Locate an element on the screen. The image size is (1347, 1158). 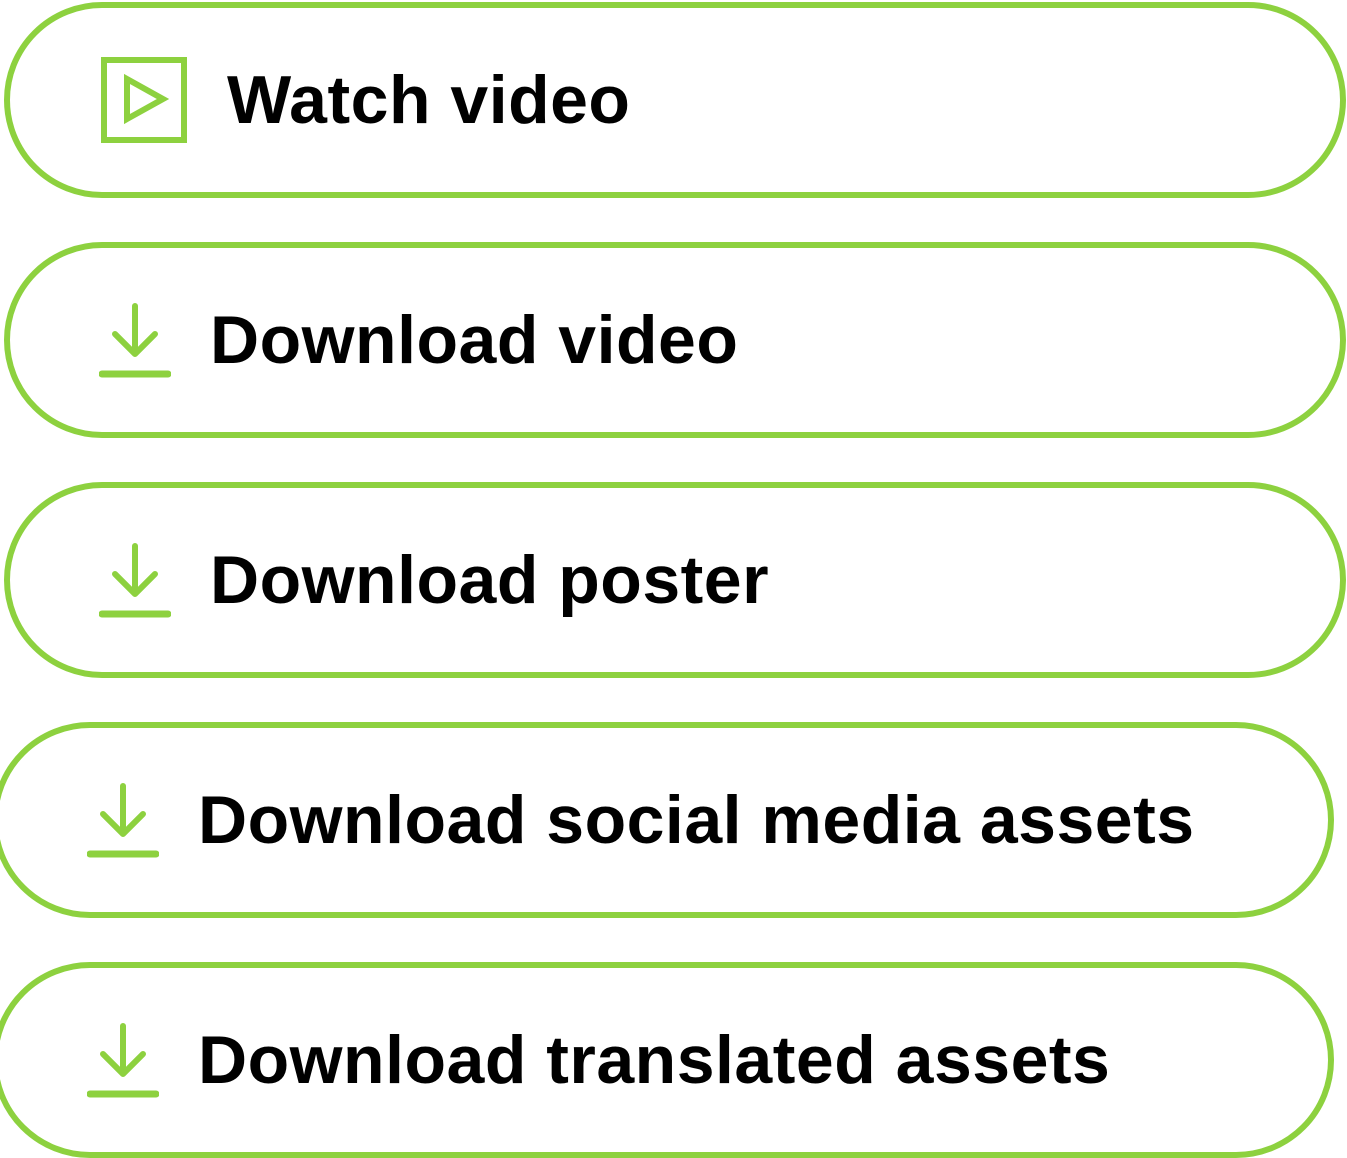
download-video-label: Download video is located at coordinates (474, 340).